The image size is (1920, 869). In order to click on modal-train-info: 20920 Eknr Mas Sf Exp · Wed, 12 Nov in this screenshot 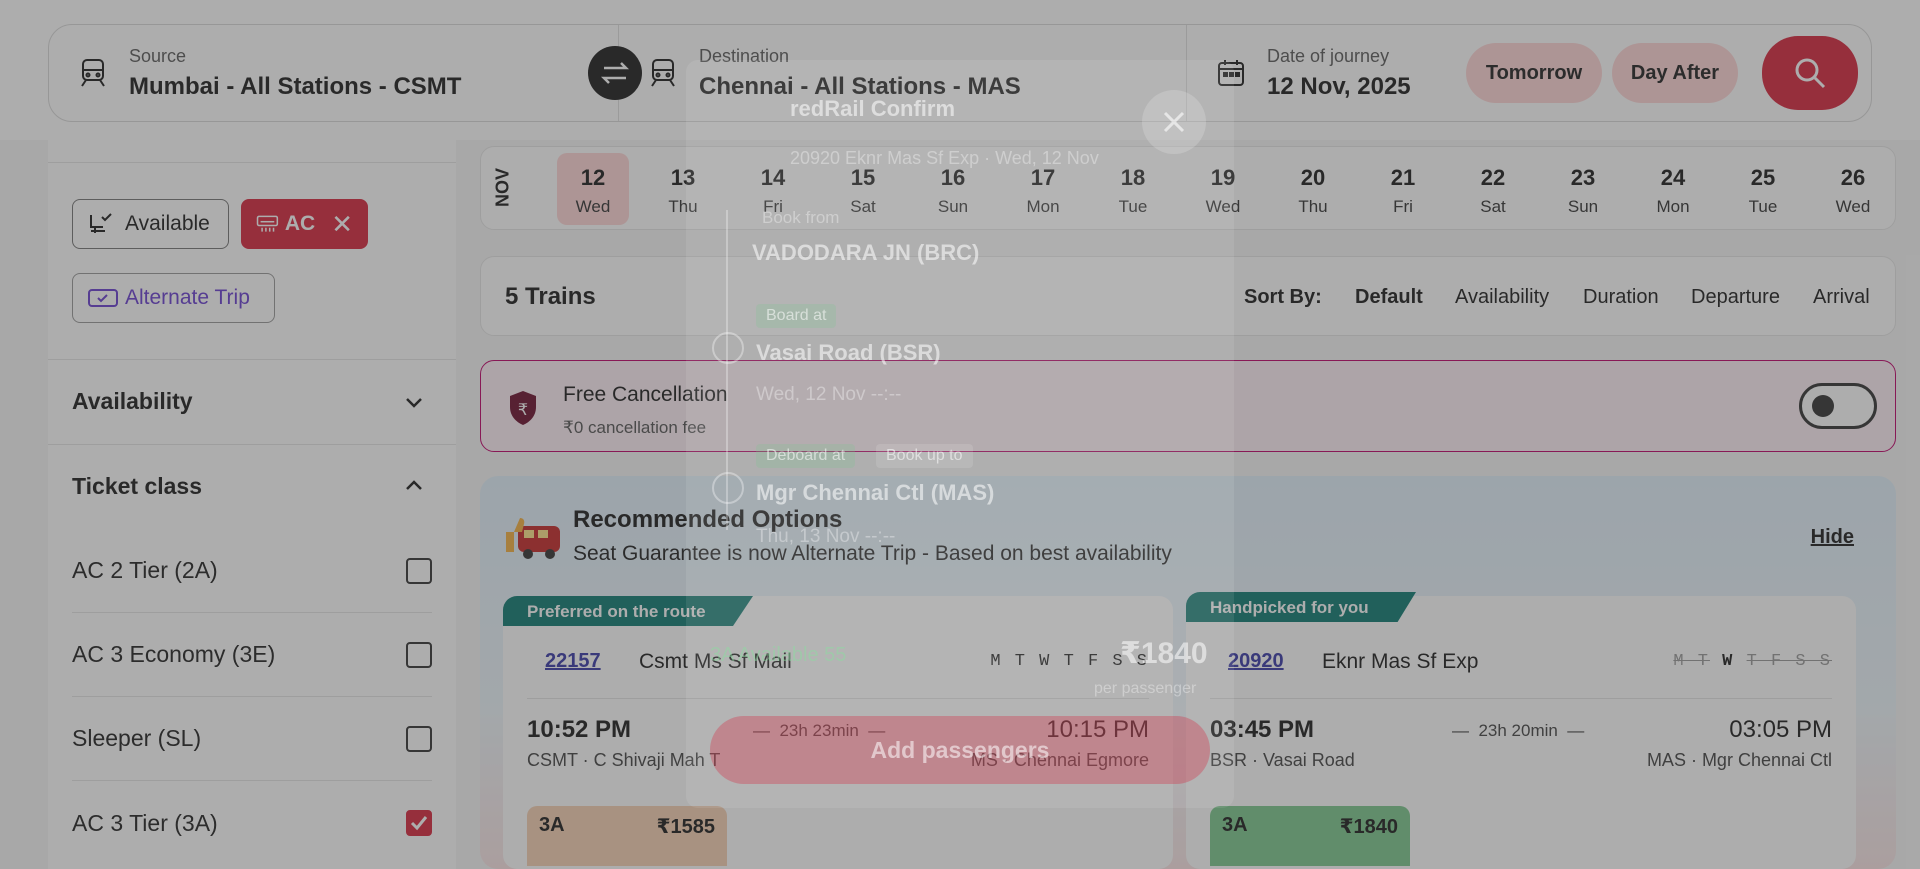, I will do `click(944, 158)`.